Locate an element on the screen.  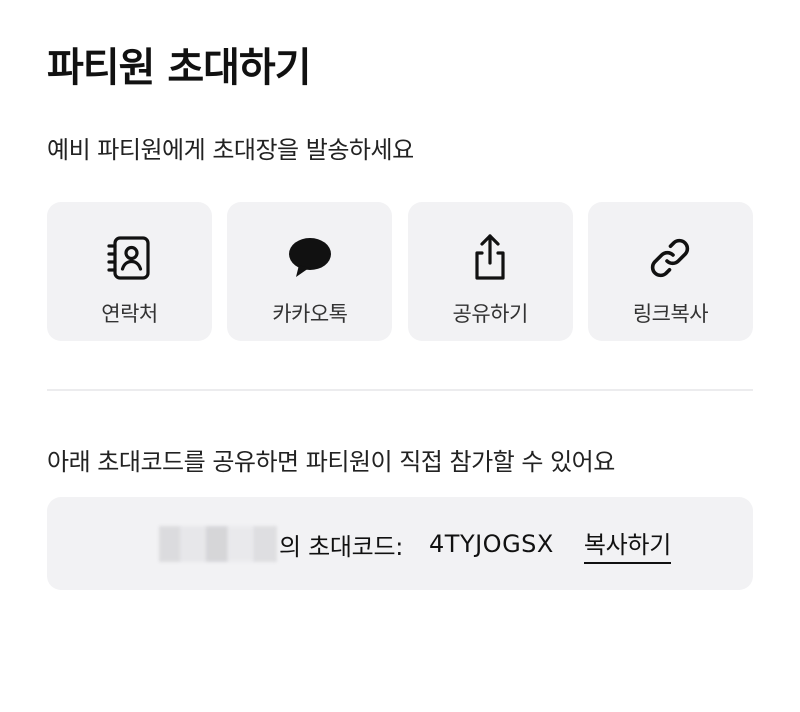
invite-subtitle: 예비 파티원에게 초대장을 발송하세요 is located at coordinates (230, 150).